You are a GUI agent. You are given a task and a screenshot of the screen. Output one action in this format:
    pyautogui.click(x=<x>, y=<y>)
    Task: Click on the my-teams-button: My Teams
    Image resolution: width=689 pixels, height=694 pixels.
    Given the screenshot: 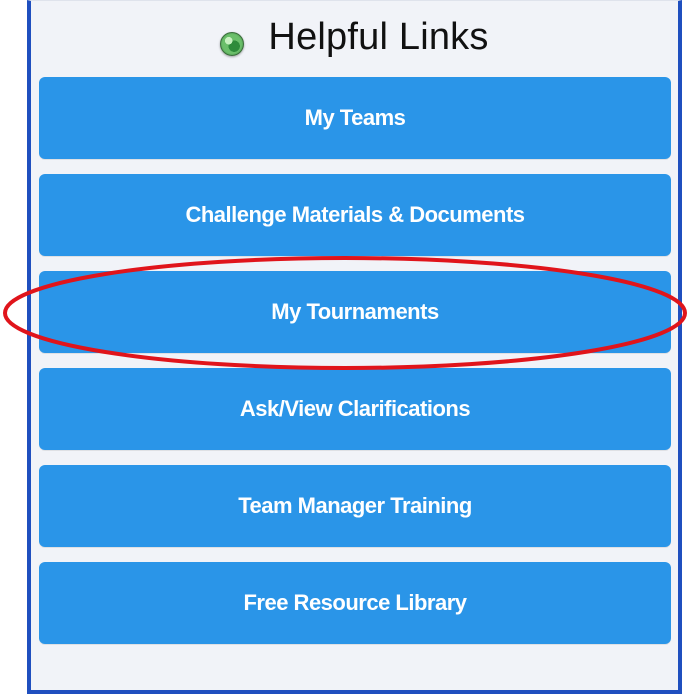 What is the action you would take?
    pyautogui.click(x=355, y=118)
    